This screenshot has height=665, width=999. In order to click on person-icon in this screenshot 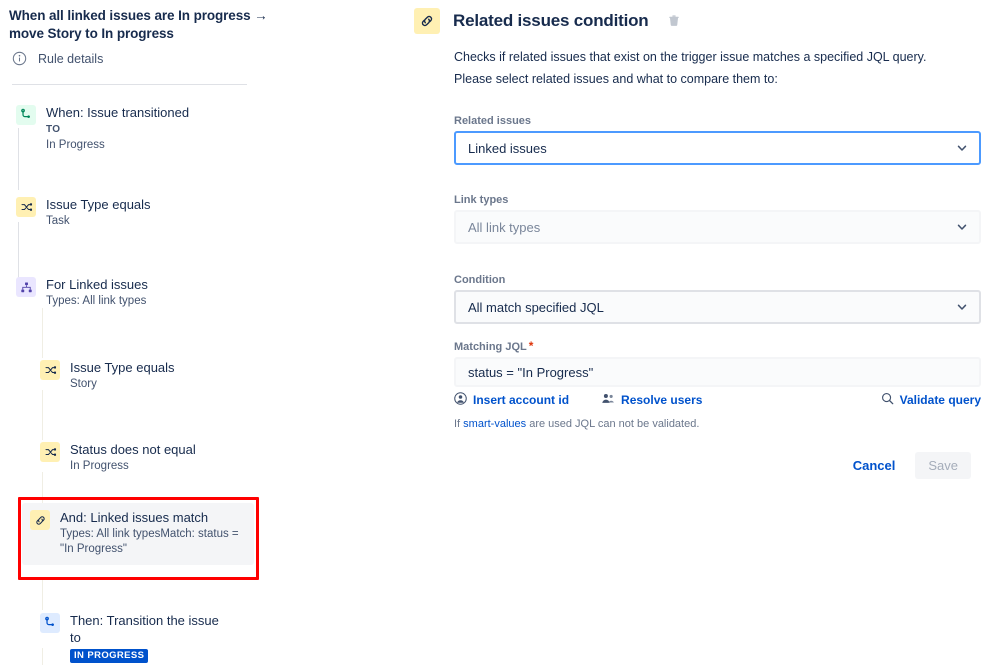, I will do `click(460, 400)`.